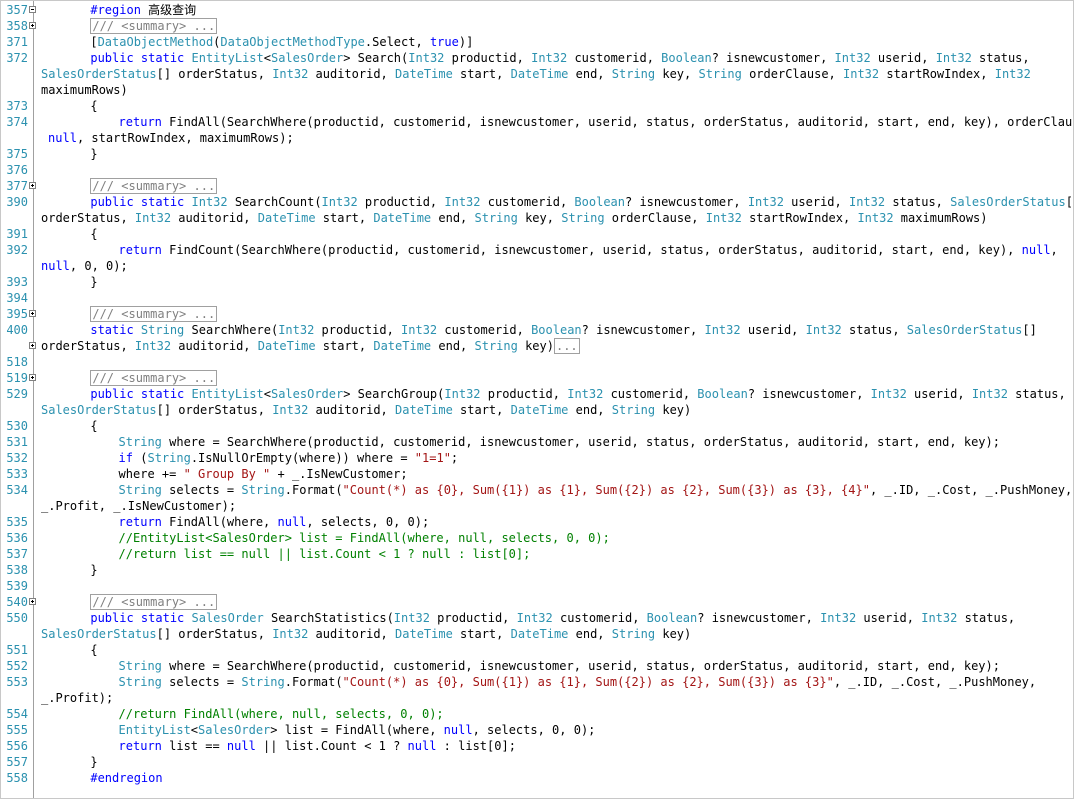  What do you see at coordinates (537, 506) in the screenshot?
I see `code-line-continuation: _.Profit, _.IsNewCustomer);` at bounding box center [537, 506].